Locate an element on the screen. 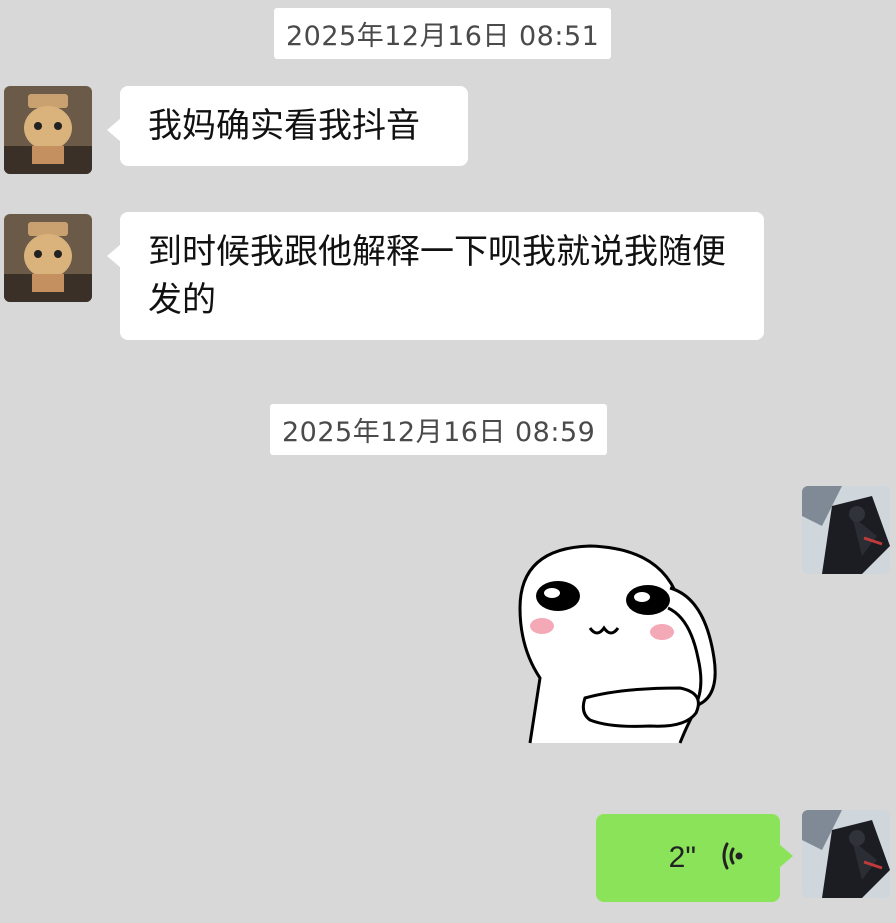  timestamp: 2025年12月16日 08:51 is located at coordinates (443, 33).